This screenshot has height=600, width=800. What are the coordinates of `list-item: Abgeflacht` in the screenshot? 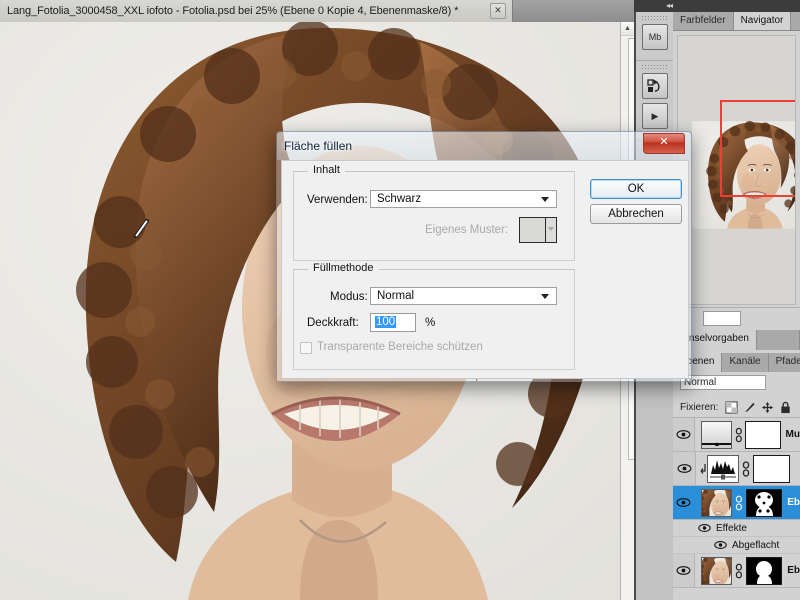 It's located at (736, 545).